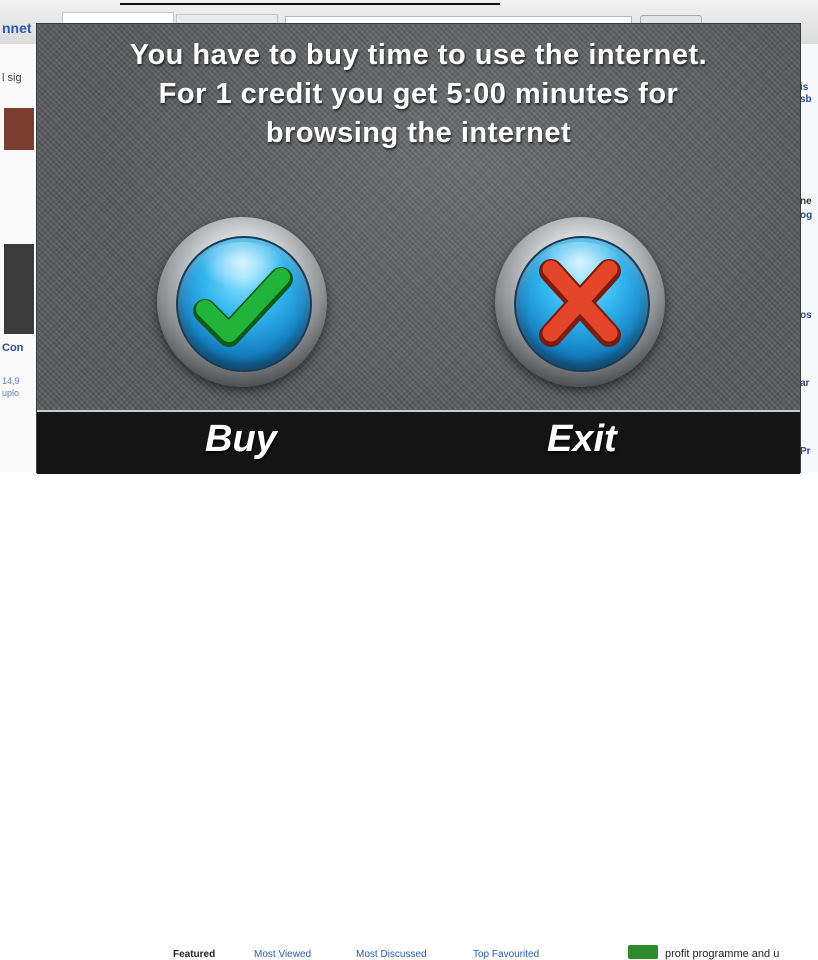 This screenshot has height=960, width=818. I want to click on checkmark-icon, so click(243, 307).